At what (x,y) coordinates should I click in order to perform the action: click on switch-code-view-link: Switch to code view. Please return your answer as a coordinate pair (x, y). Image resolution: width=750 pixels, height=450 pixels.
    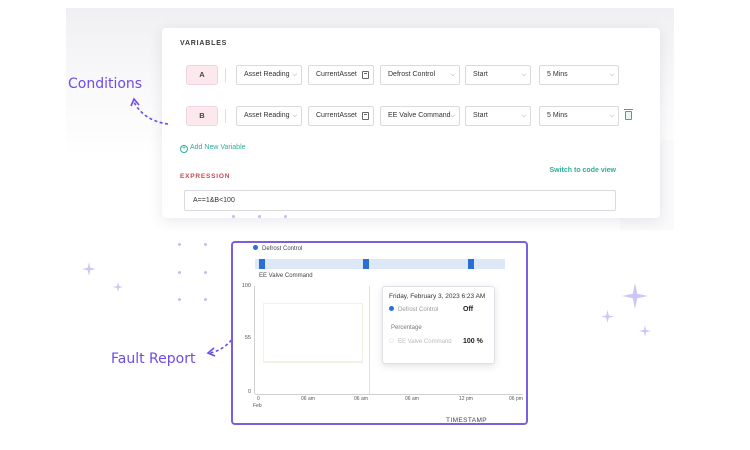
    Looking at the image, I should click on (582, 170).